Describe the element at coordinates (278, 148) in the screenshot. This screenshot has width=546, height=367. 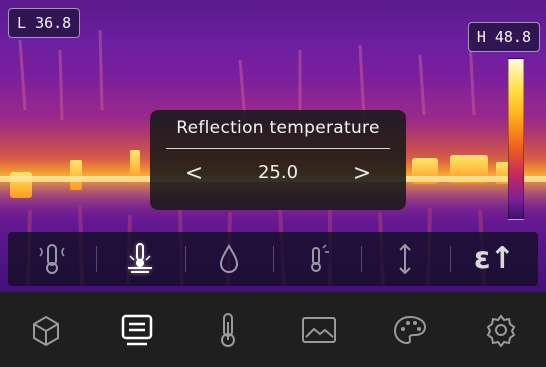
I see `dialog-divider` at that location.